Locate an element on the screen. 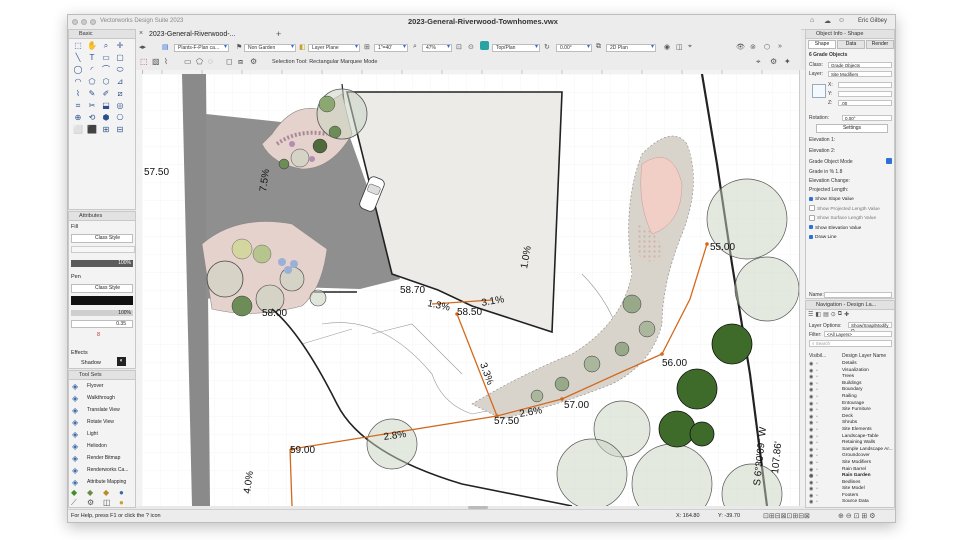 The image size is (960, 540). saved-view-icon: ▤ is located at coordinates (165, 47).